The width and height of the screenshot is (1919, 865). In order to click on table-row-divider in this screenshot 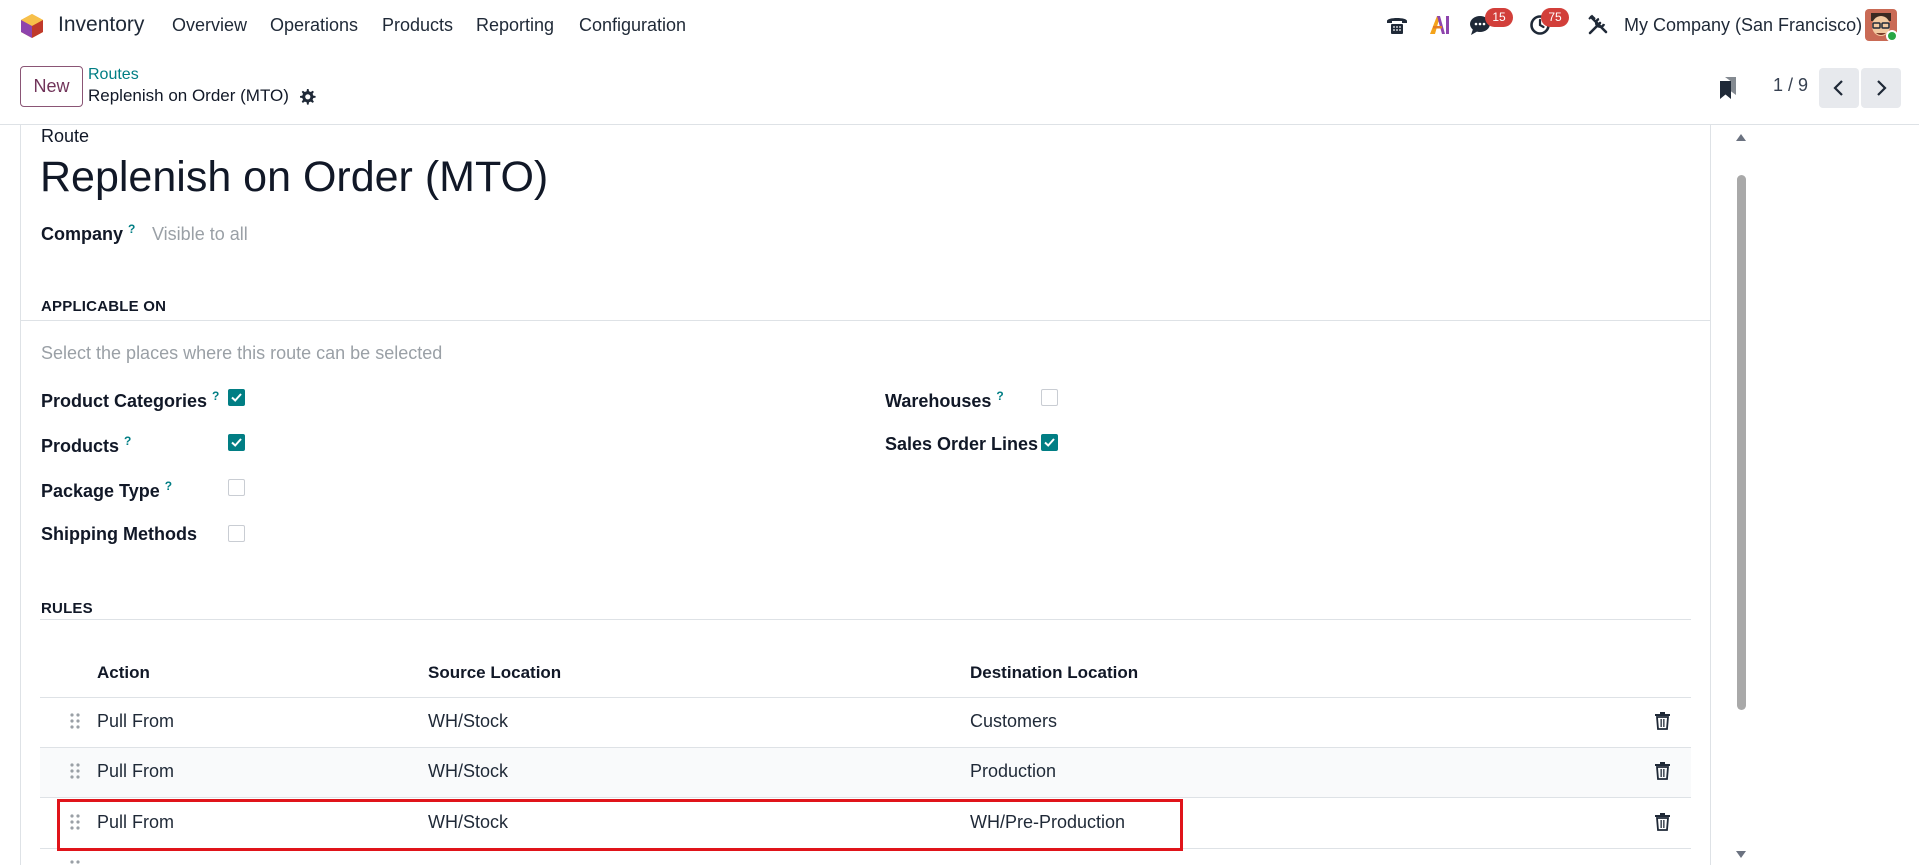, I will do `click(865, 797)`.